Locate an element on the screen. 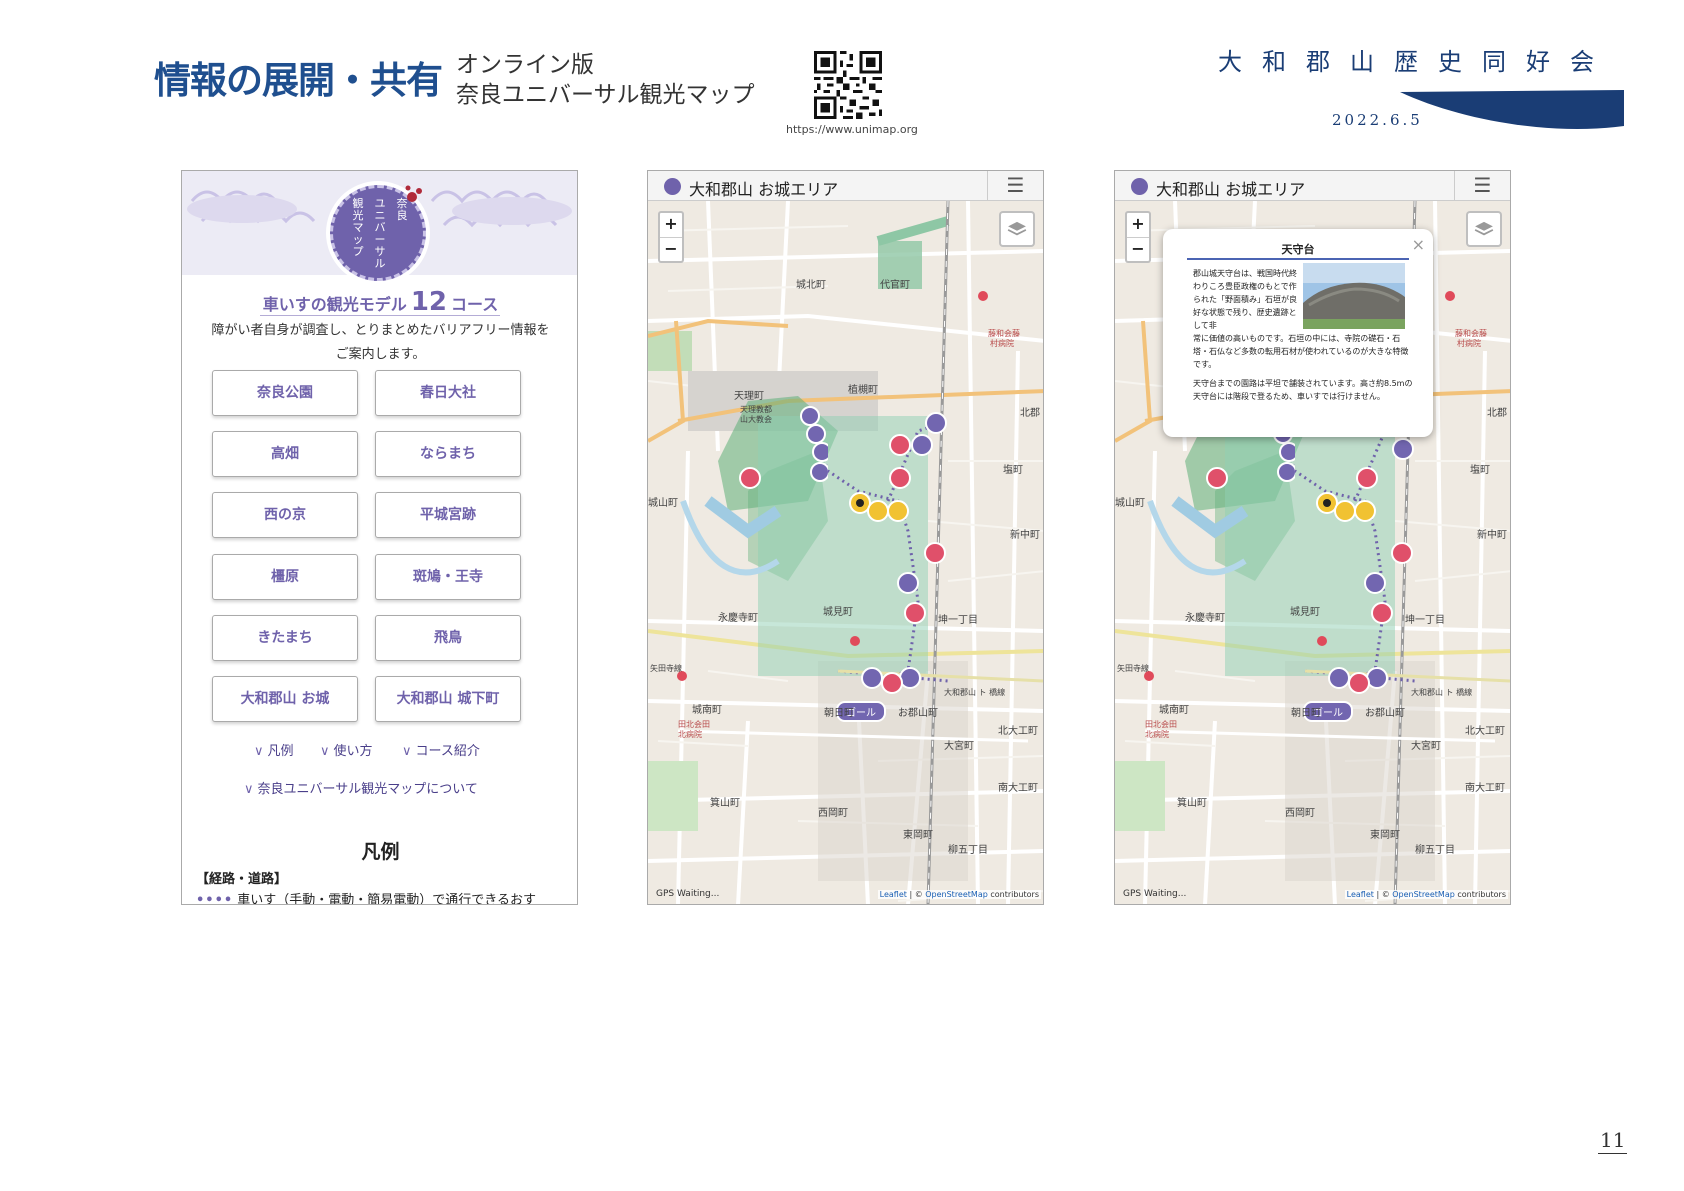 This screenshot has width=1684, height=1191. map-attribution: Leaflet | © OpenStreetMap contributors is located at coordinates (959, 894).